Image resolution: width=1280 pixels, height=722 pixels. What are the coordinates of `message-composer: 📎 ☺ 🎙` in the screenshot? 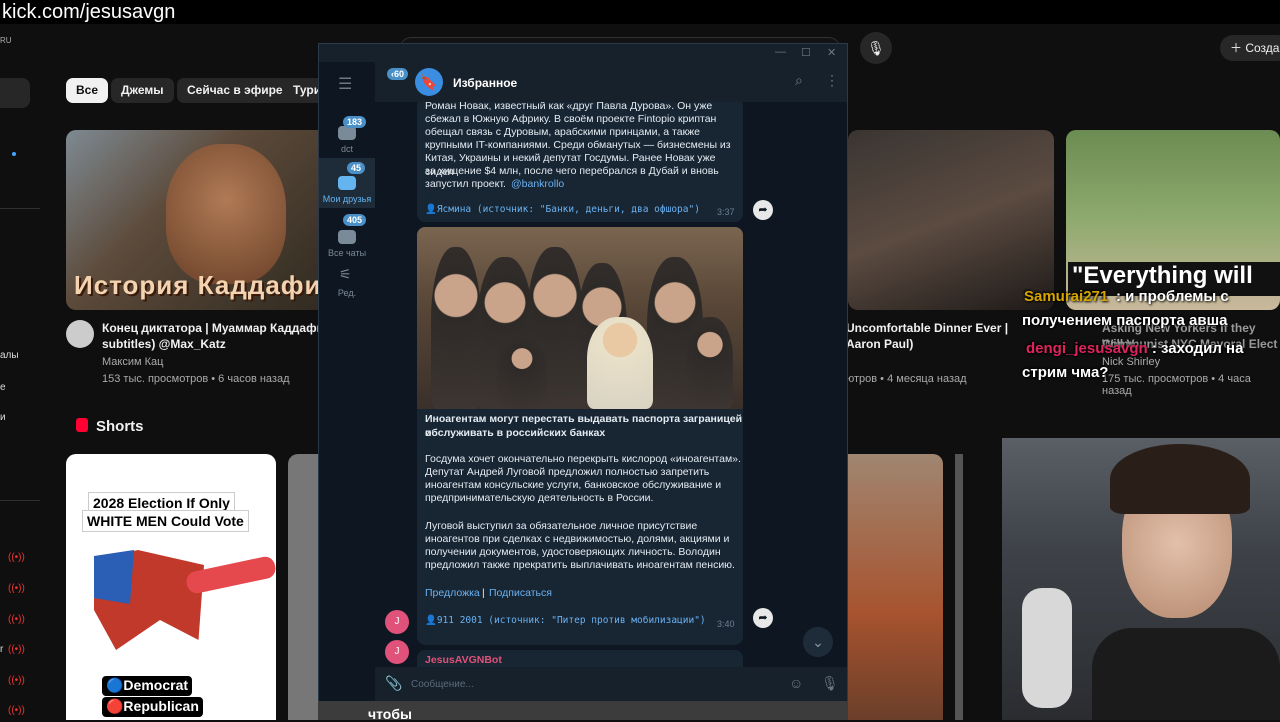 It's located at (611, 684).